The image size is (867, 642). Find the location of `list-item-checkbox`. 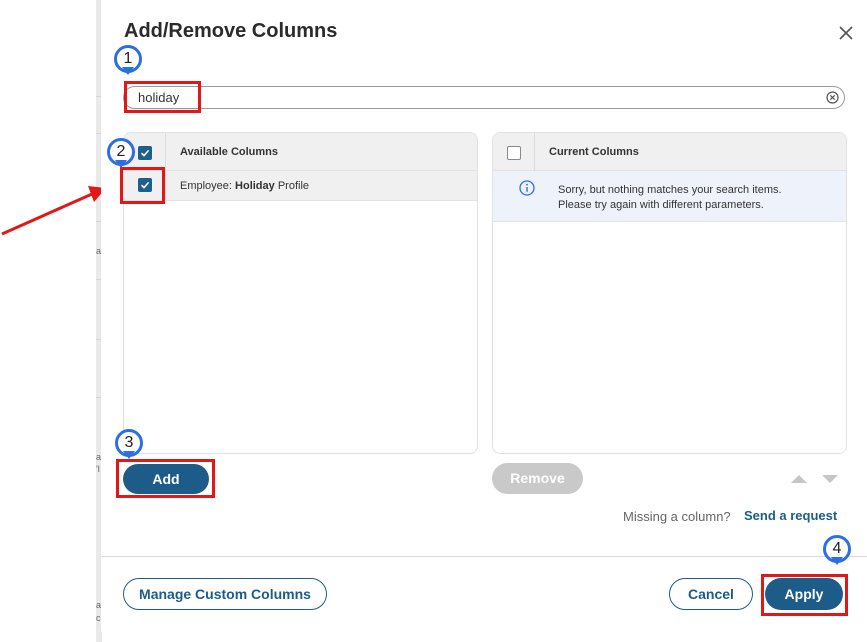

list-item-checkbox is located at coordinates (145, 185).